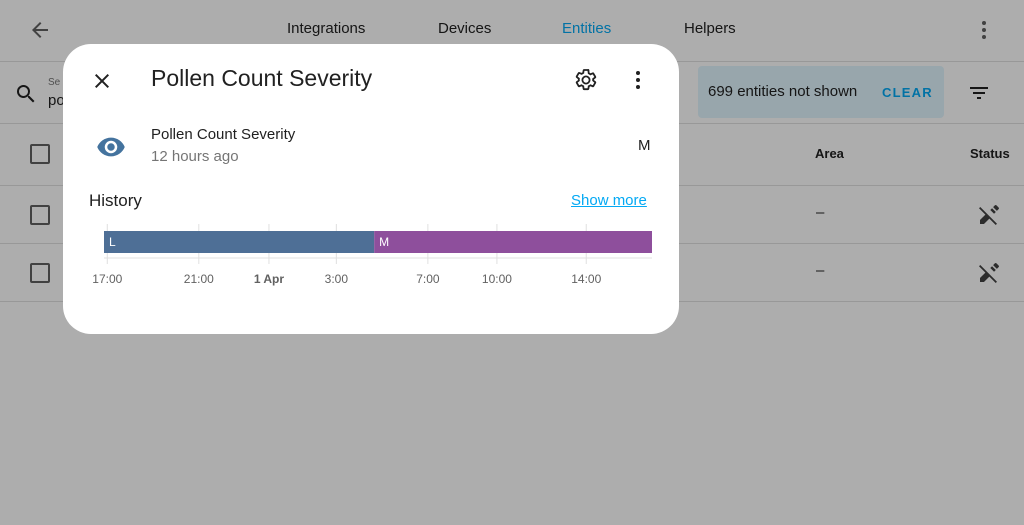  What do you see at coordinates (428, 279) in the screenshot?
I see `timeline-tick-label: 7:00` at bounding box center [428, 279].